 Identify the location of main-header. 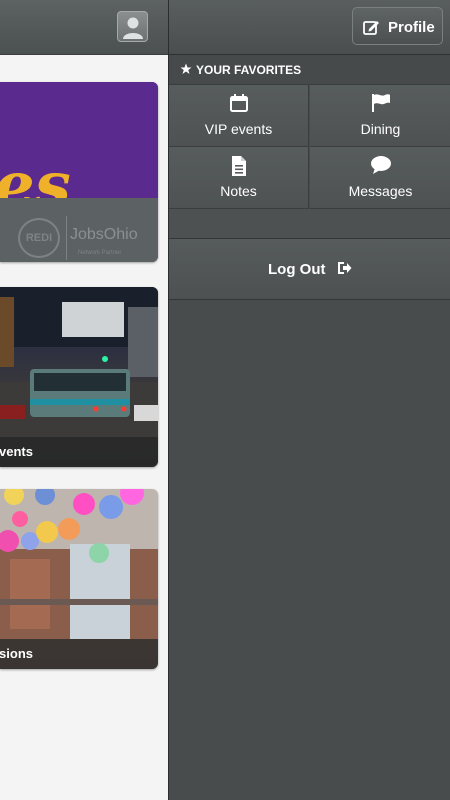
(84, 27).